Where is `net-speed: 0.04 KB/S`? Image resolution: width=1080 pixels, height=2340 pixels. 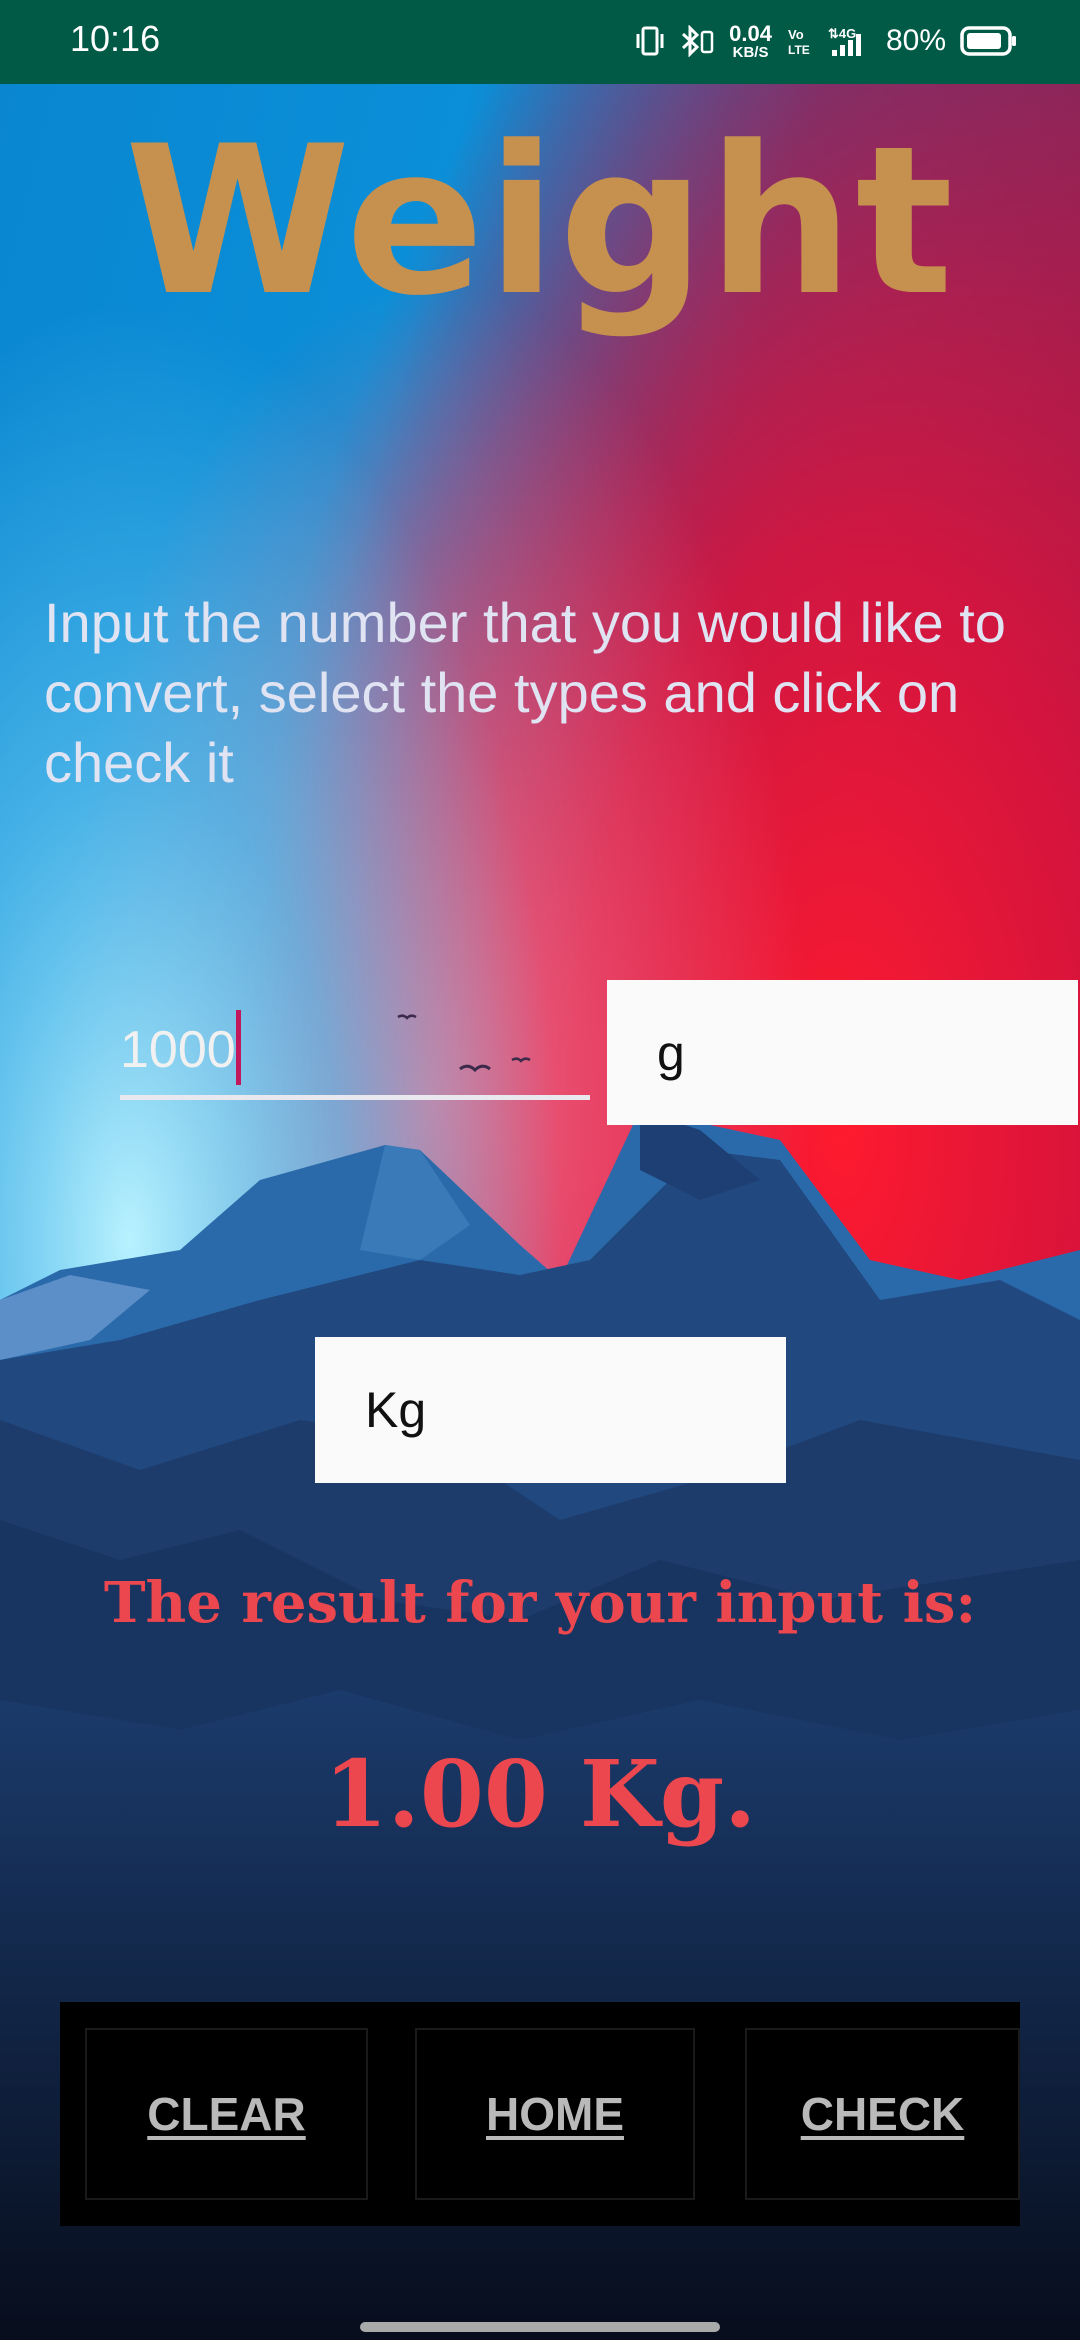 net-speed: 0.04 KB/S is located at coordinates (750, 40).